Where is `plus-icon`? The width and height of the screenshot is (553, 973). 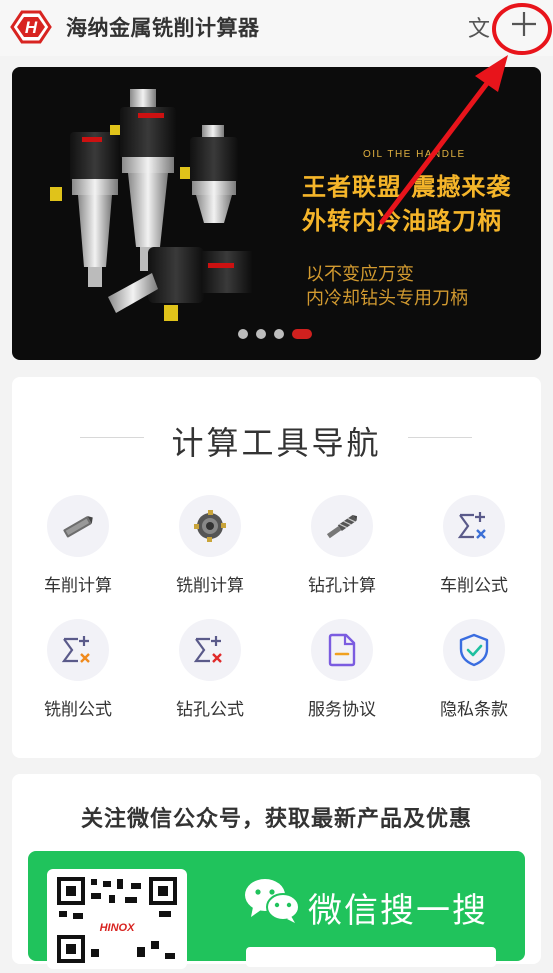 plus-icon is located at coordinates (524, 24).